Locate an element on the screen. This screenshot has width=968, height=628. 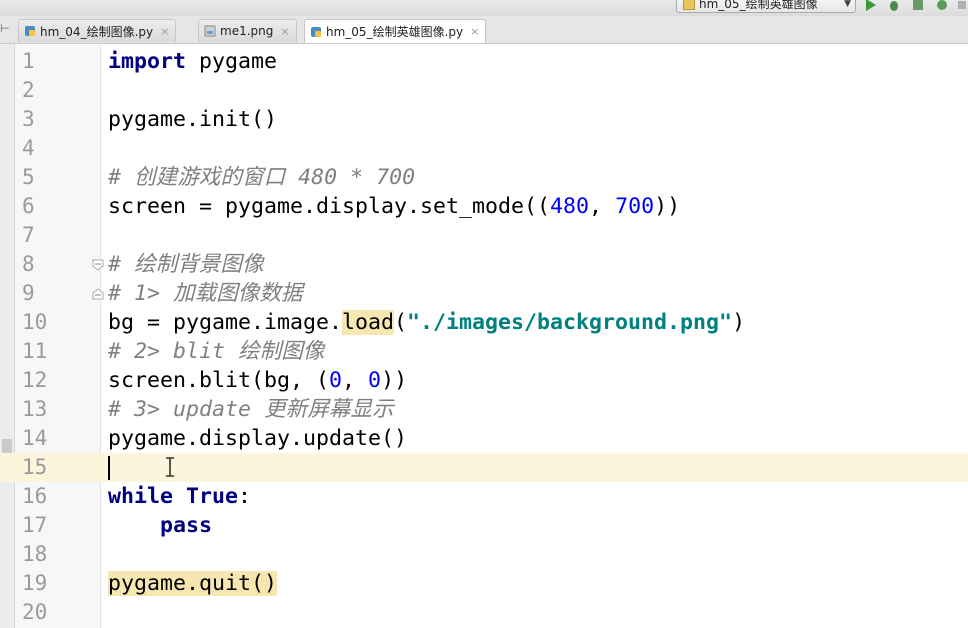
code-line: 18 is located at coordinates (484, 554).